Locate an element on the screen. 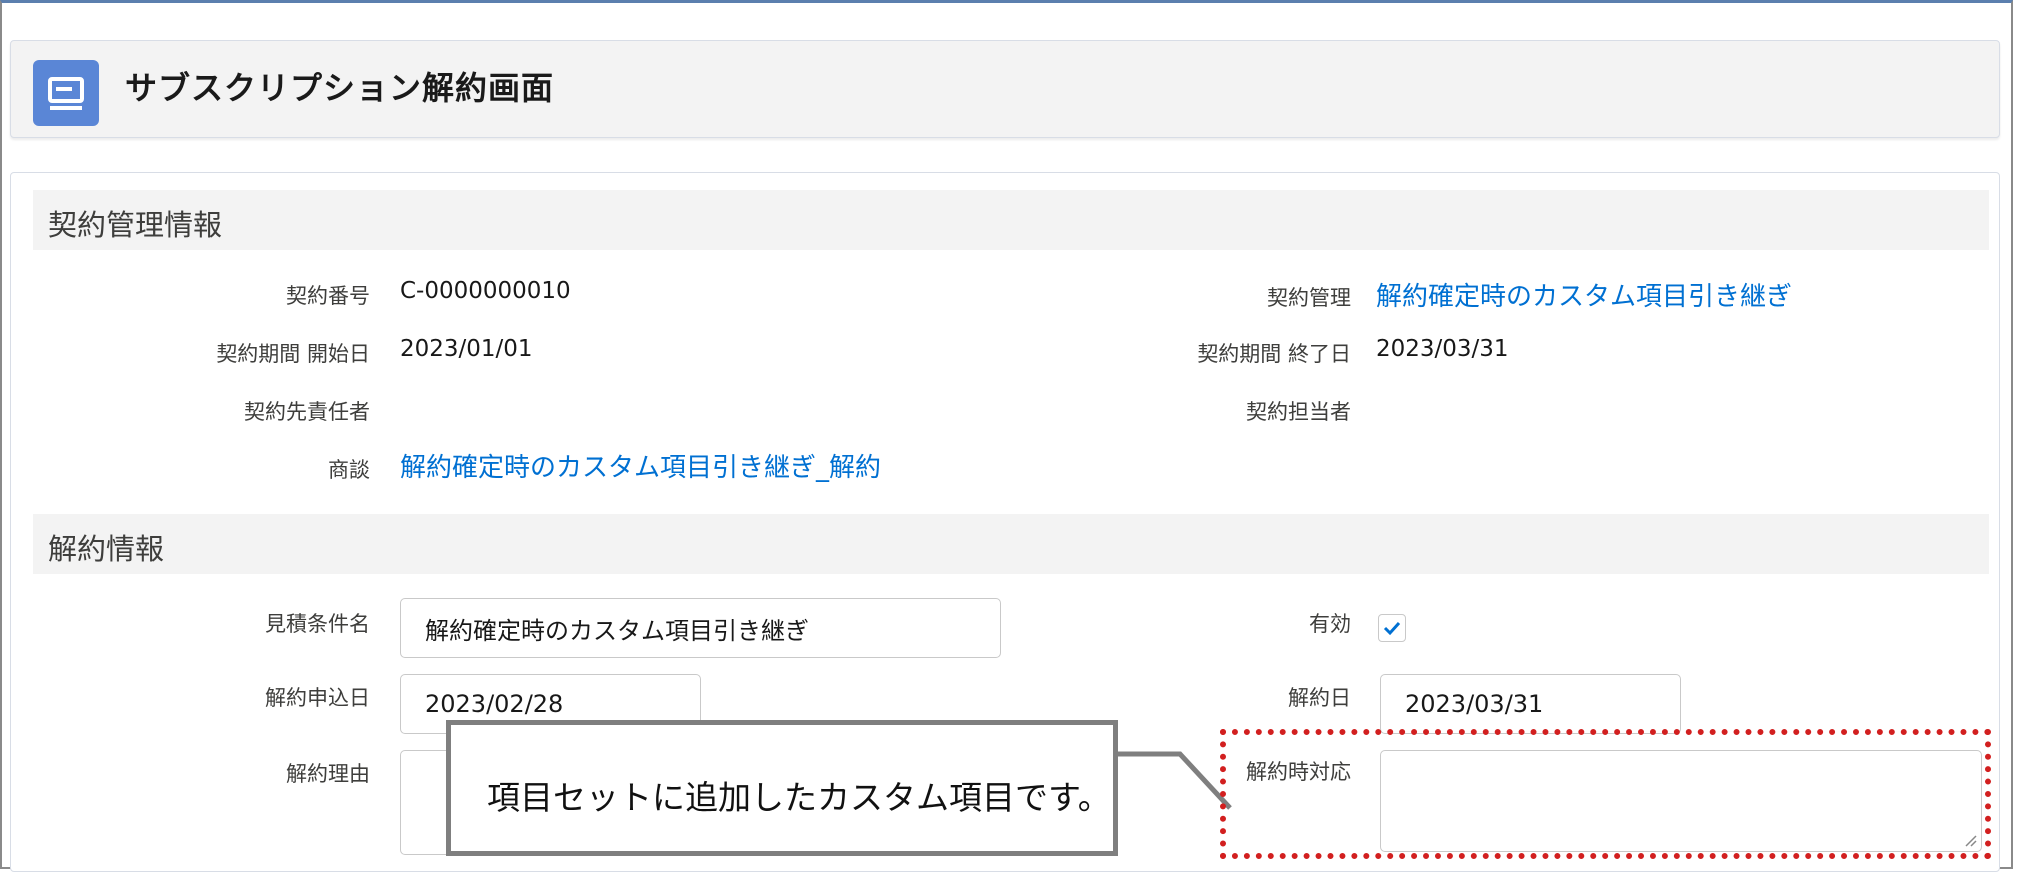  callout-box: 項目セットに追加したカスタム項目です。 is located at coordinates (782, 788).